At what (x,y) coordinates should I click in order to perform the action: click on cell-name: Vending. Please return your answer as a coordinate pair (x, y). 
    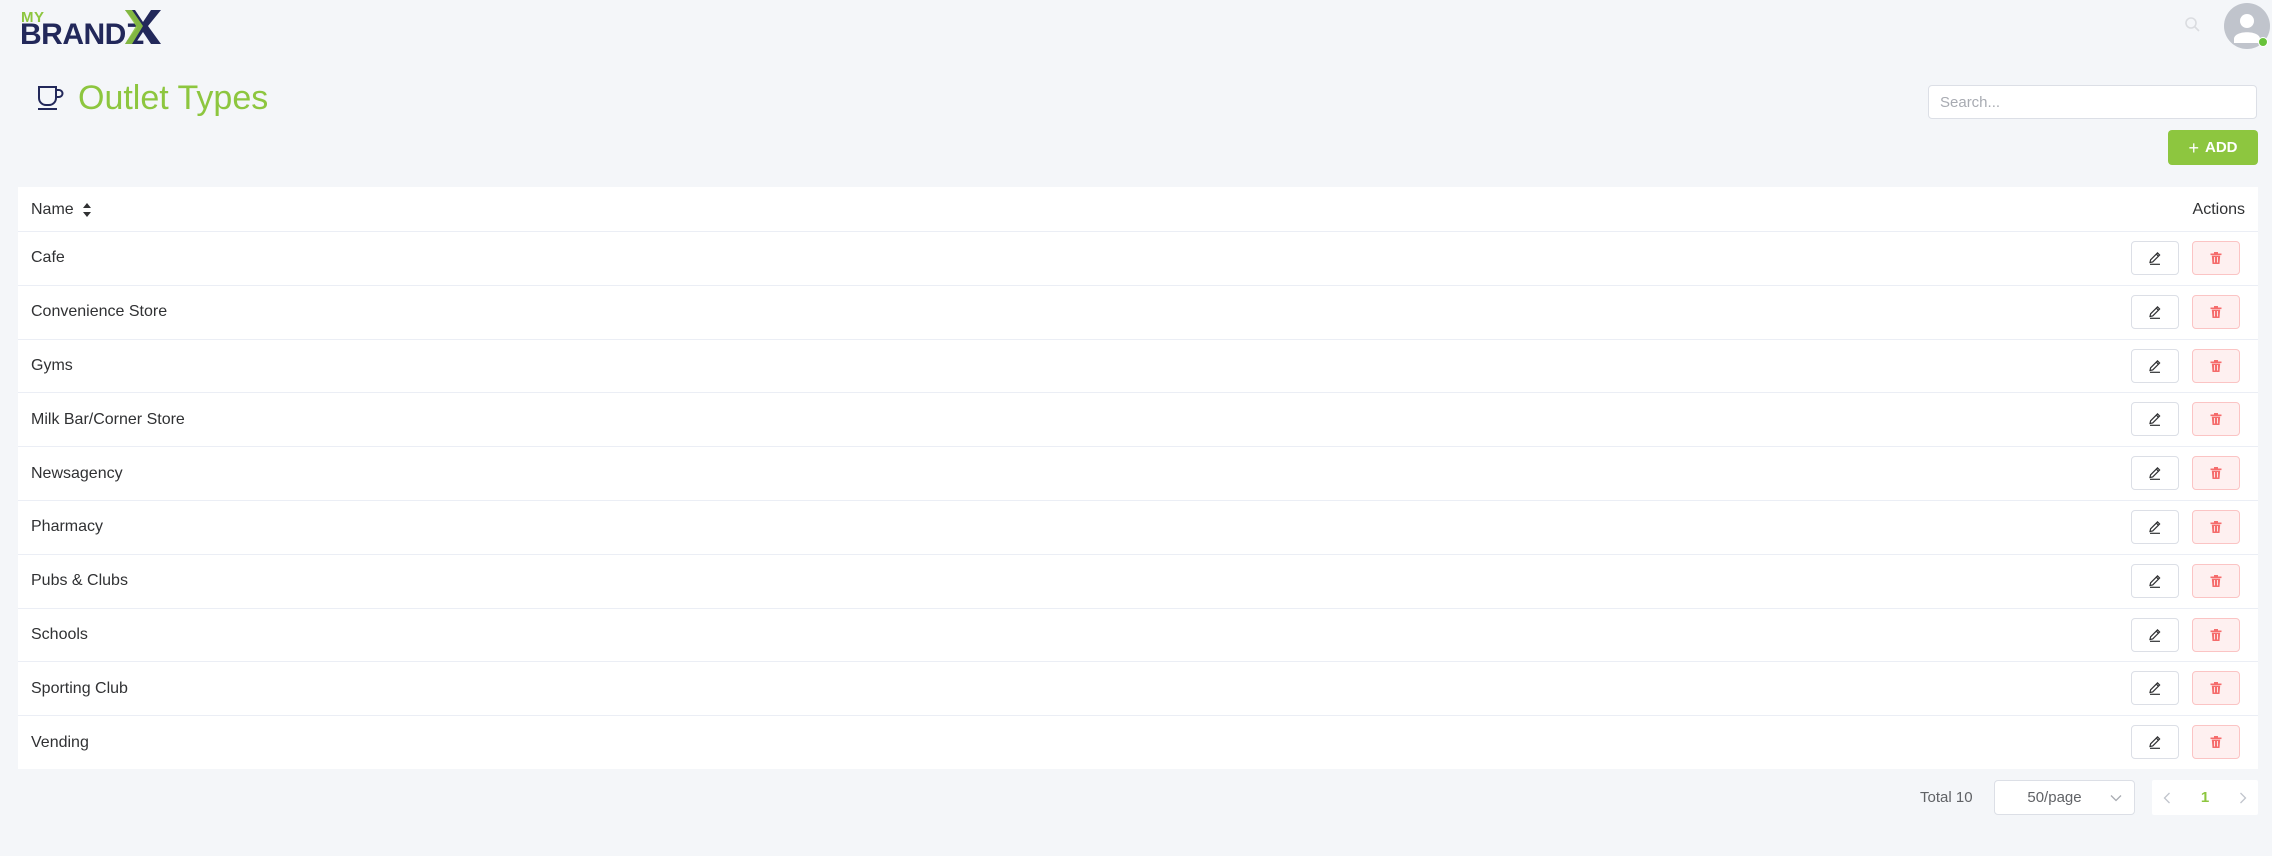
    Looking at the image, I should click on (60, 743).